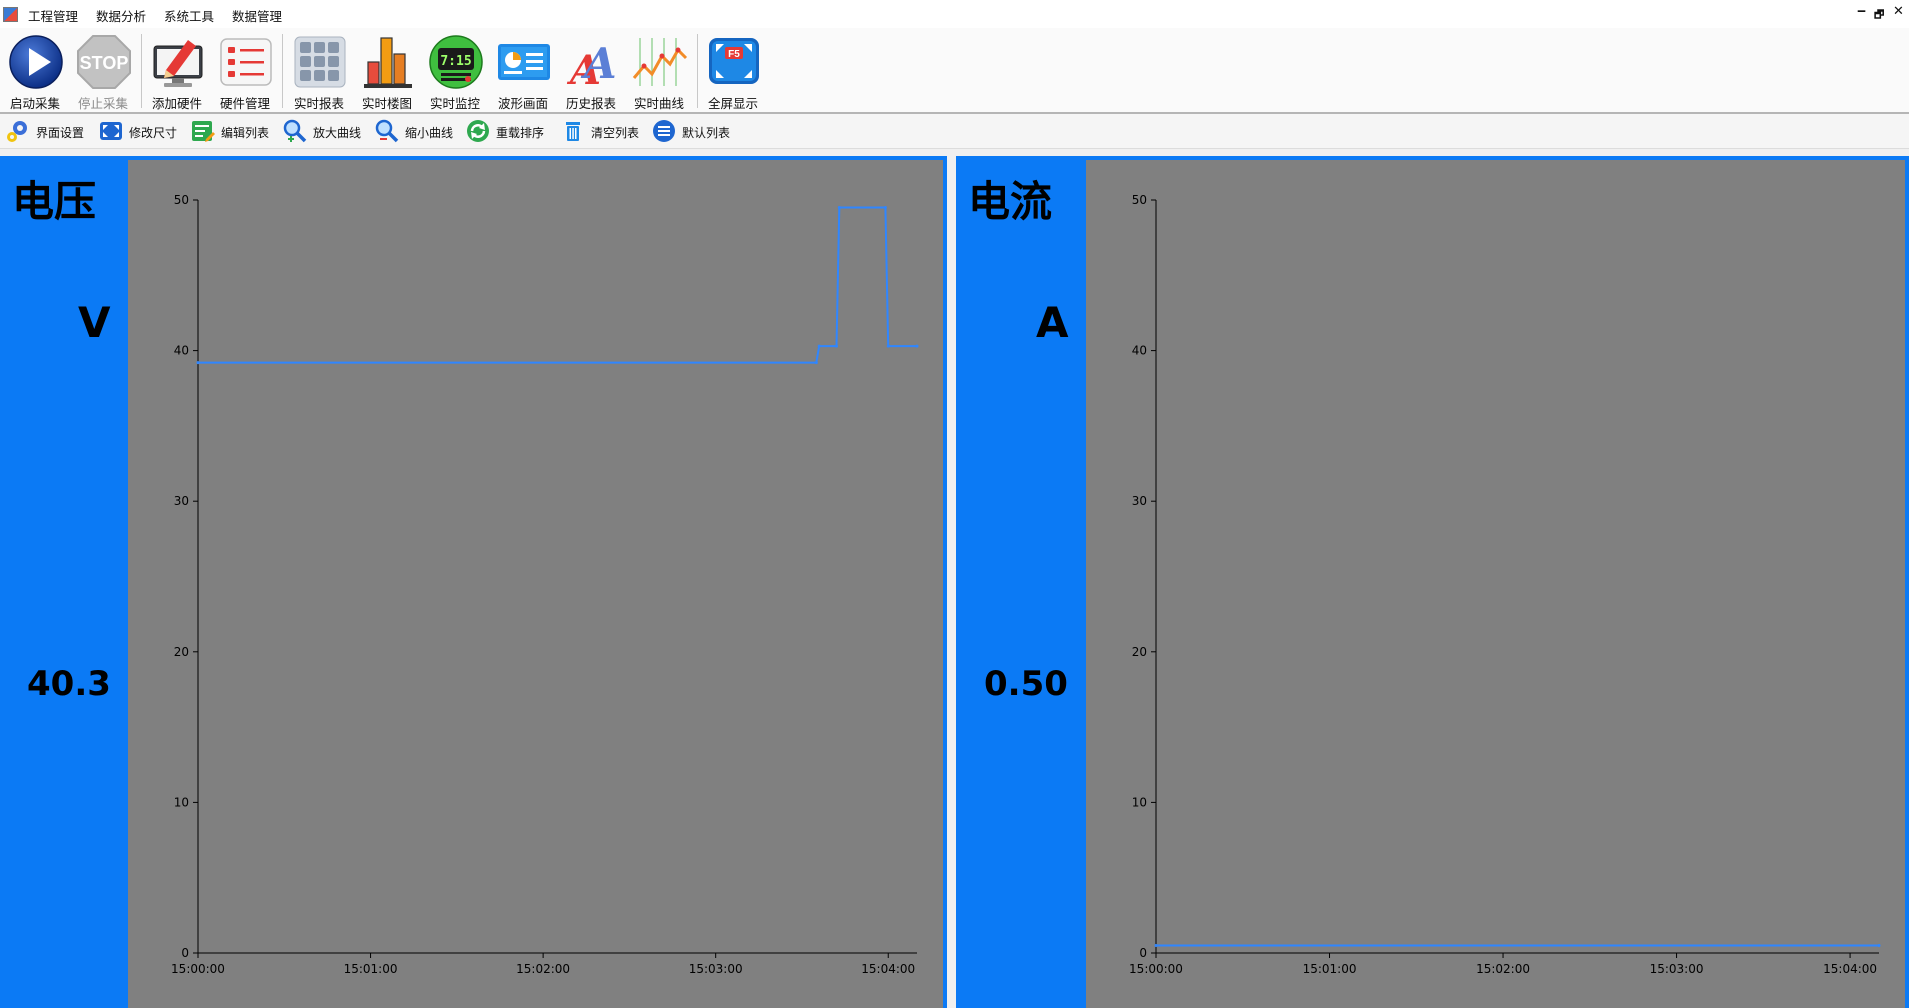 The height and width of the screenshot is (1008, 1909). Describe the element at coordinates (573, 131) in the screenshot. I see `trash-icon` at that location.